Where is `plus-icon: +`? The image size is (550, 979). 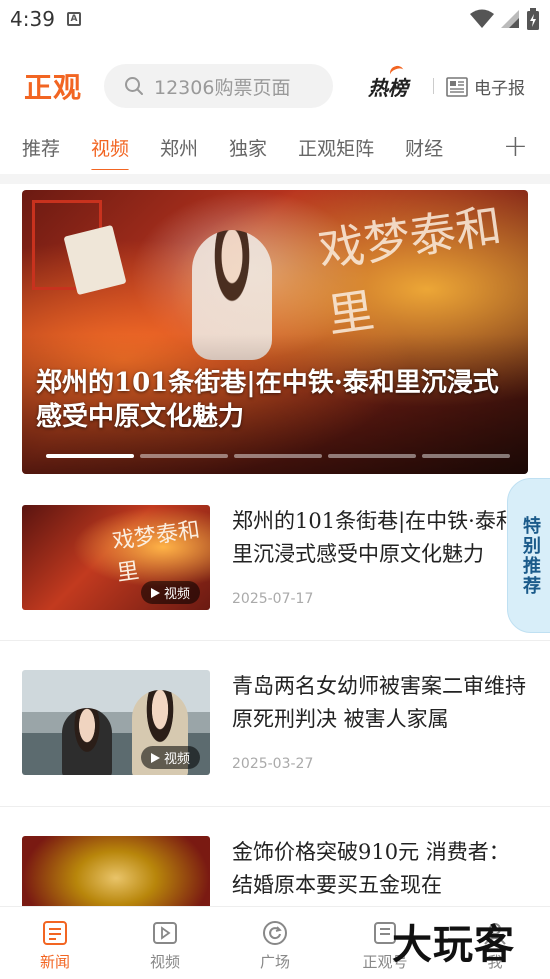 plus-icon: + is located at coordinates (515, 147).